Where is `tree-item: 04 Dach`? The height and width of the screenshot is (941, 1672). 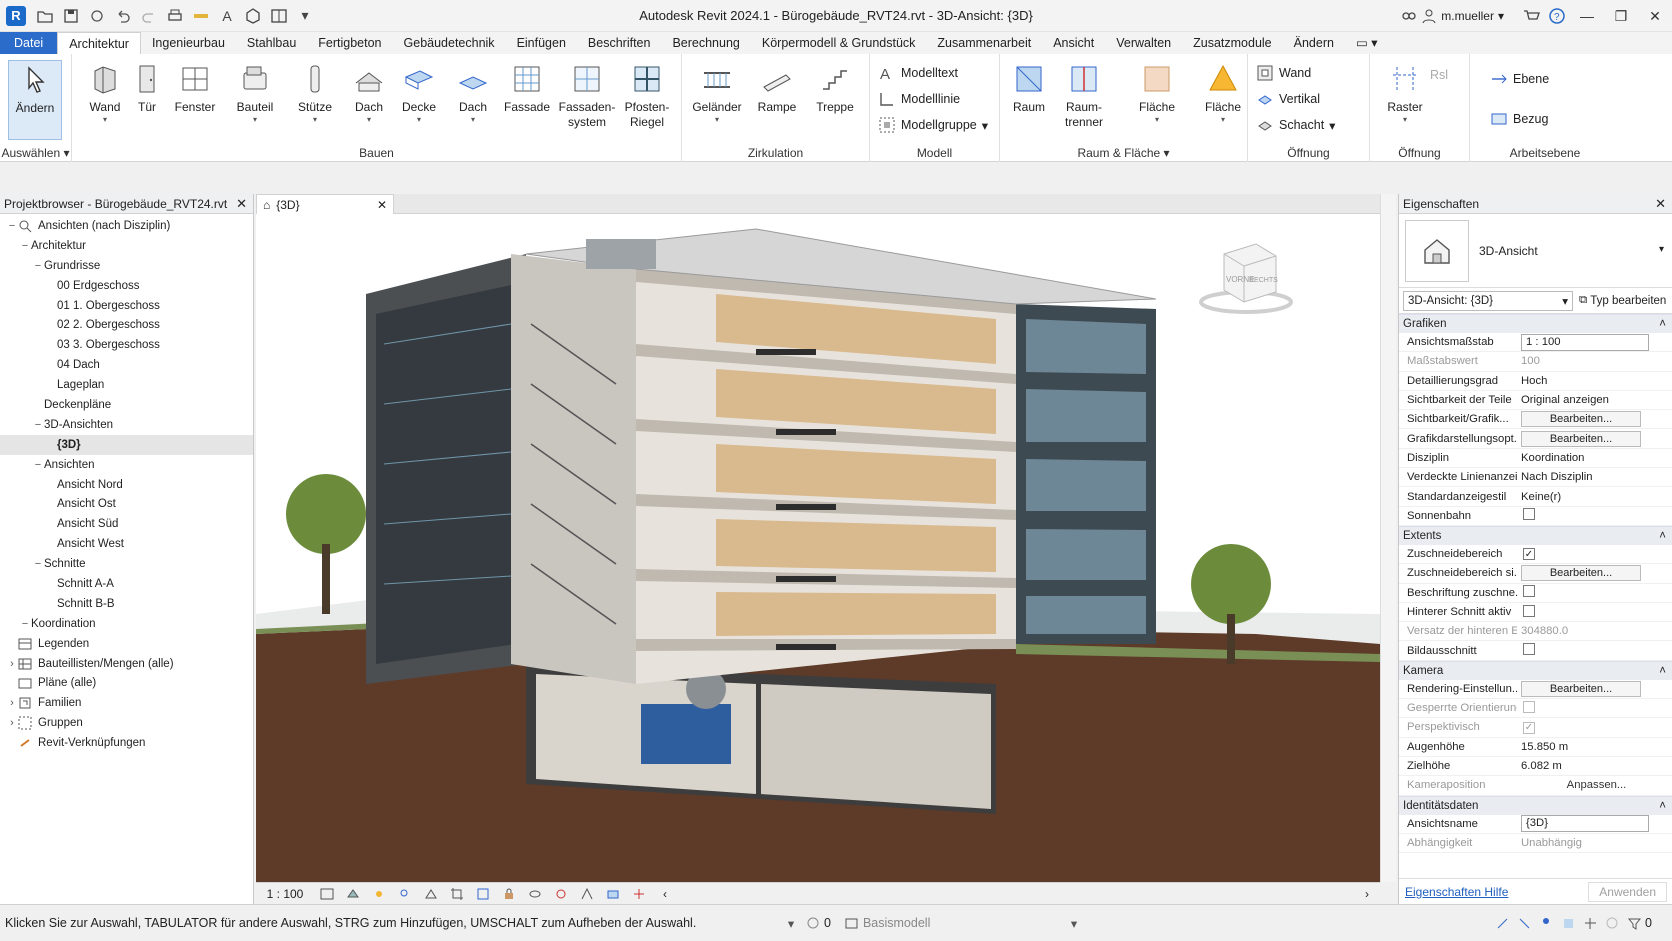 tree-item: 04 Dach is located at coordinates (126, 365).